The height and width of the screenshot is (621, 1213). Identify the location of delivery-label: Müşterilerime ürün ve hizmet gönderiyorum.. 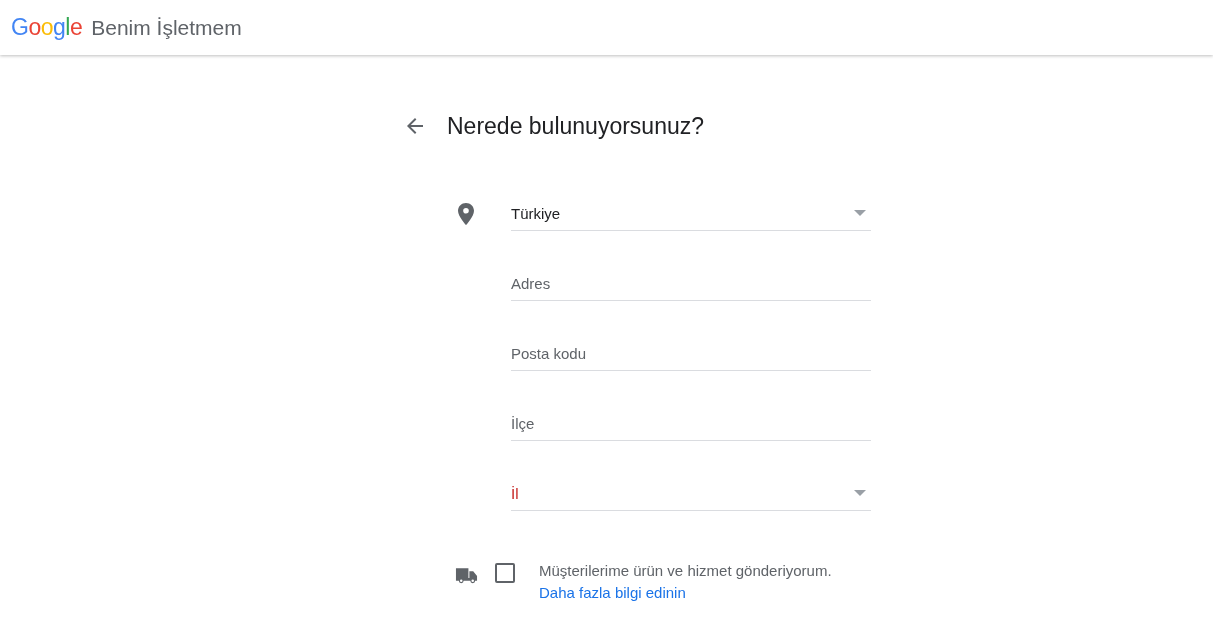
(685, 571).